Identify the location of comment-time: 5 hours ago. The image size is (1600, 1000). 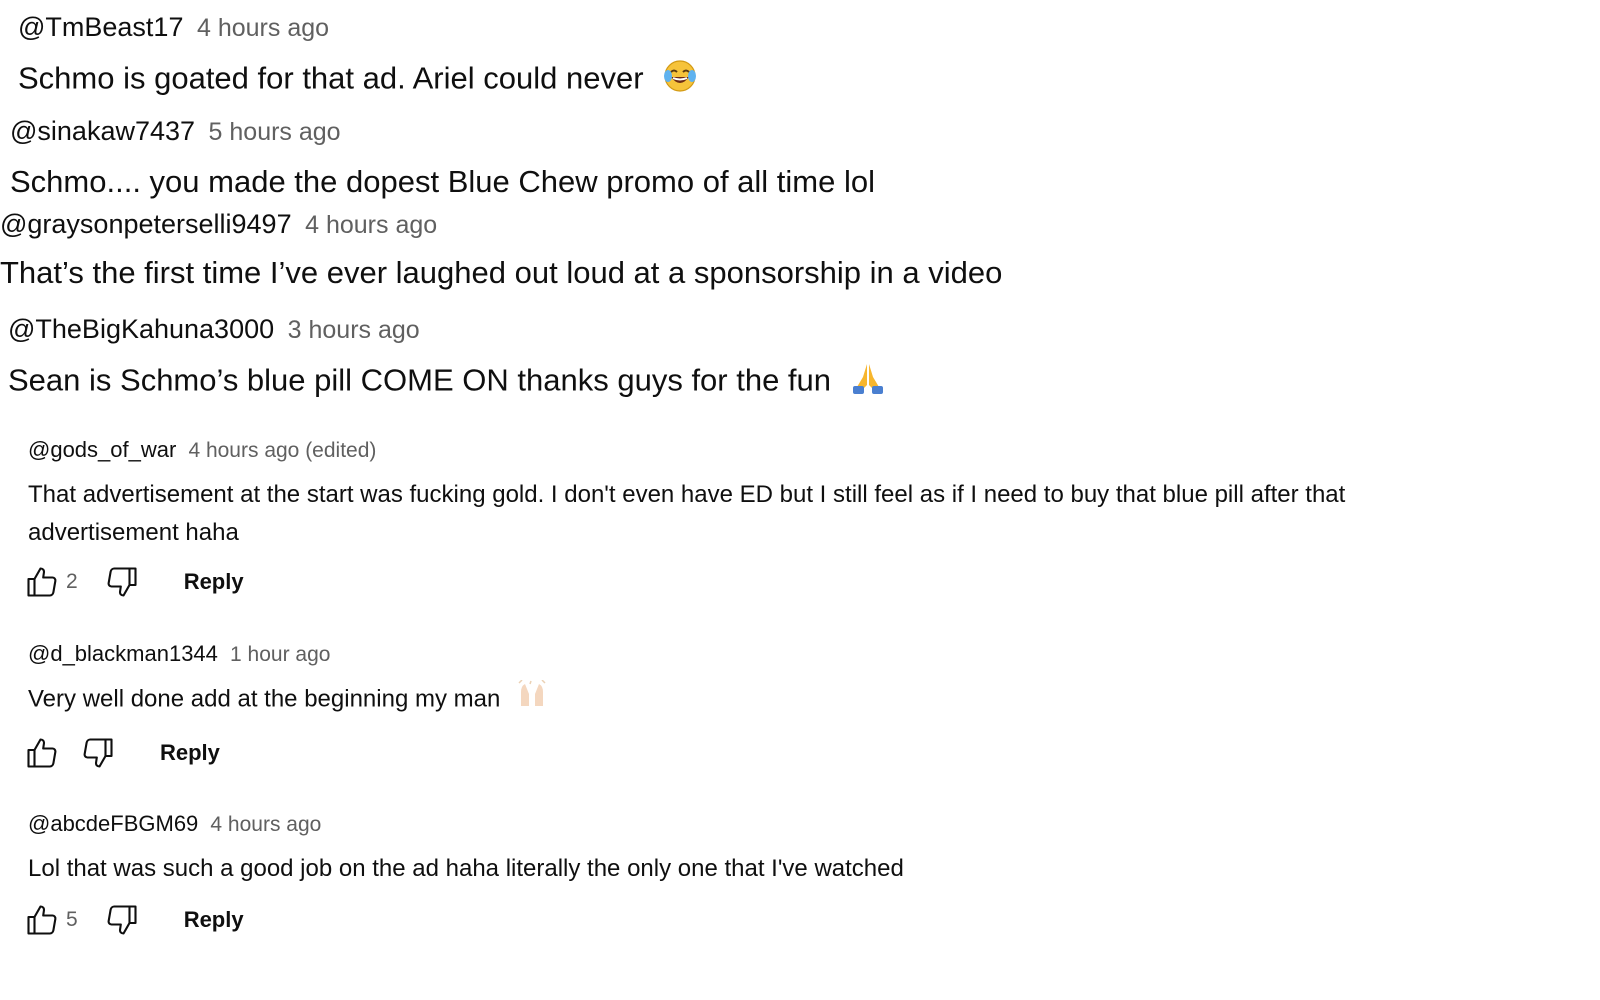
(275, 132).